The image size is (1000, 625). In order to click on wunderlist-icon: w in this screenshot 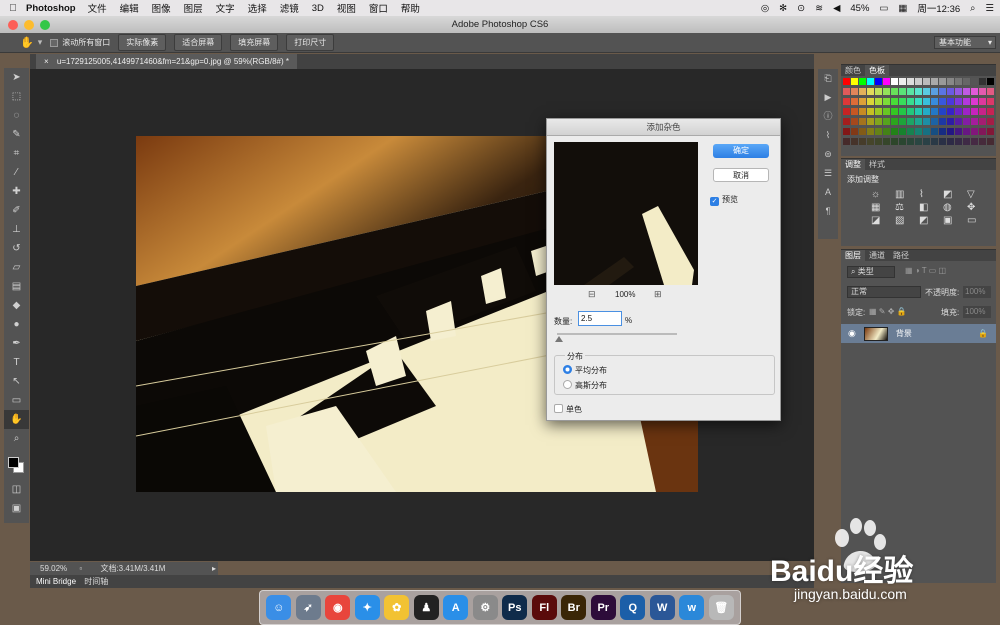, I will do `click(692, 607)`.